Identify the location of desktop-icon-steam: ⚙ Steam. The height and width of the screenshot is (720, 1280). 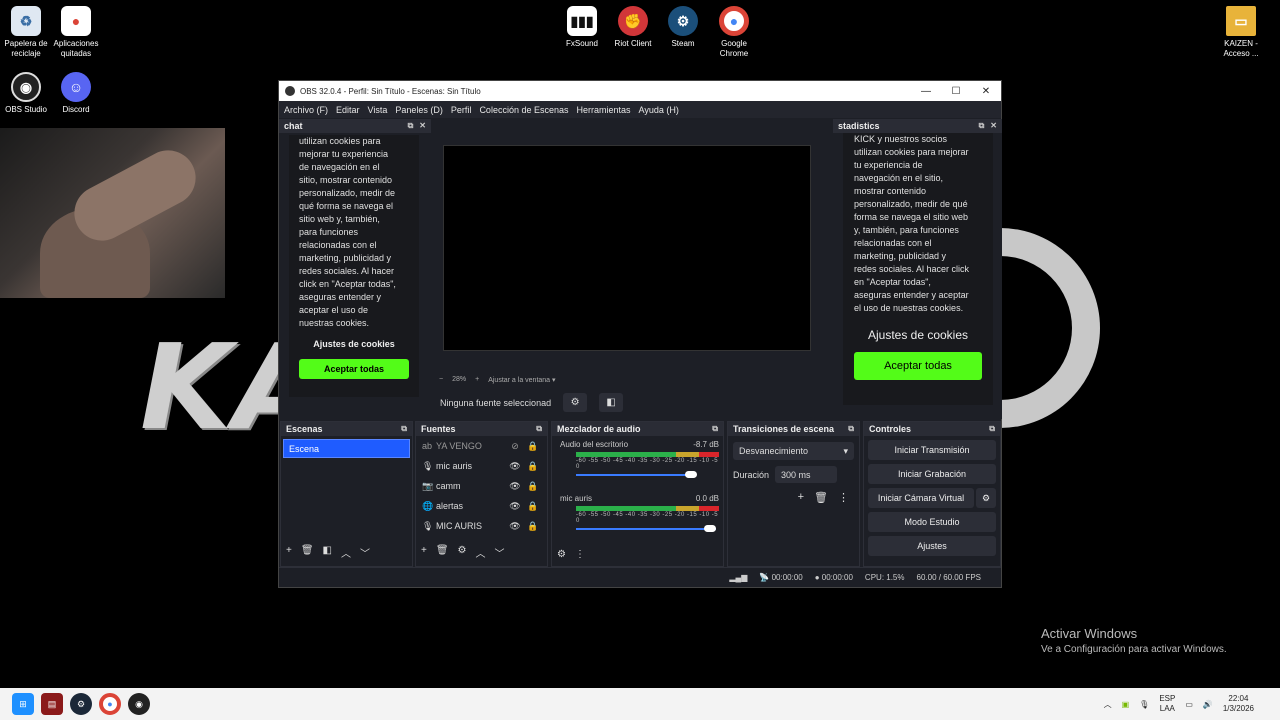
(683, 27).